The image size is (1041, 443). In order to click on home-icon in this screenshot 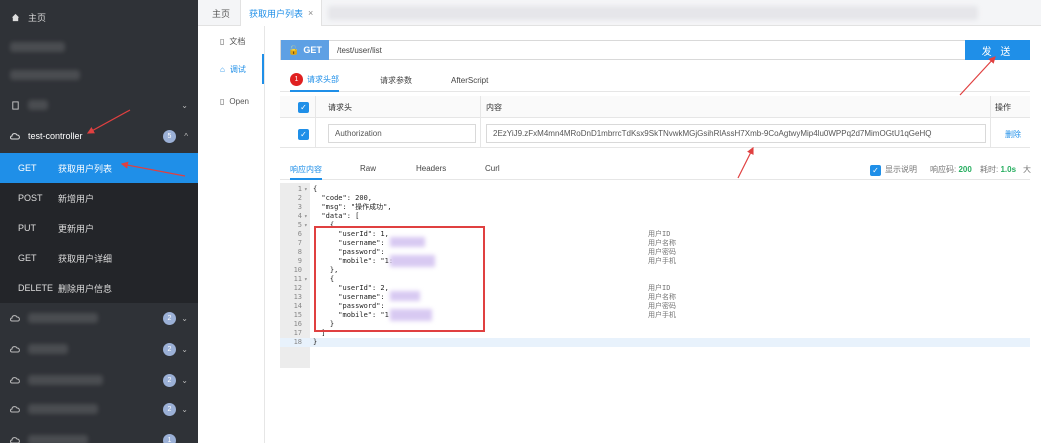, I will do `click(15, 17)`.